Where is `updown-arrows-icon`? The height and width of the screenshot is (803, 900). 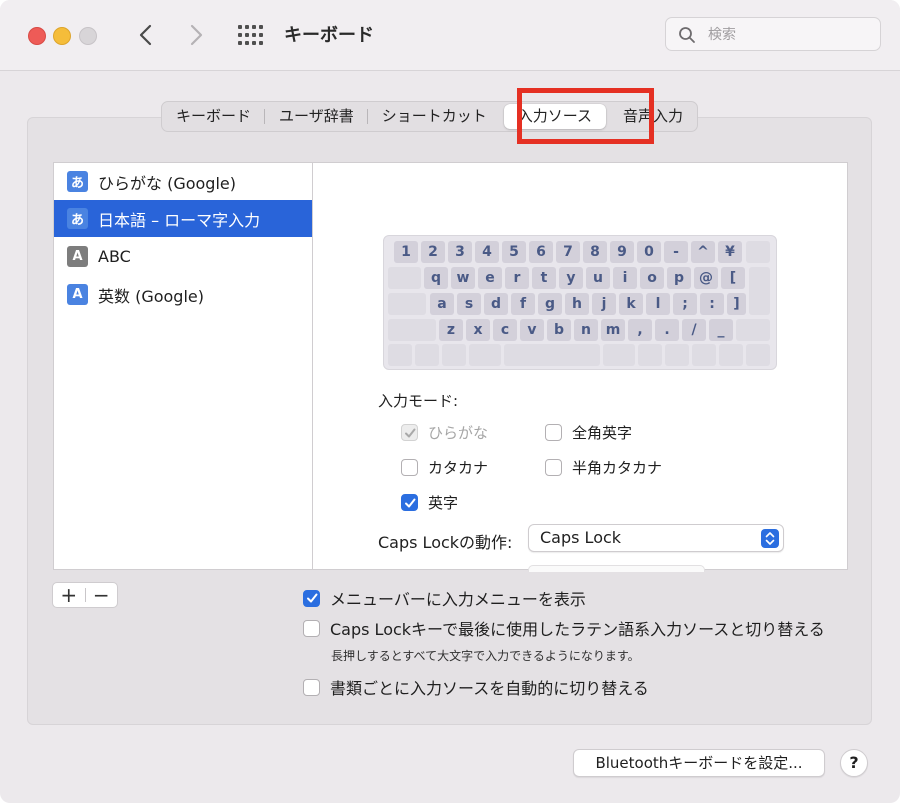 updown-arrows-icon is located at coordinates (770, 538).